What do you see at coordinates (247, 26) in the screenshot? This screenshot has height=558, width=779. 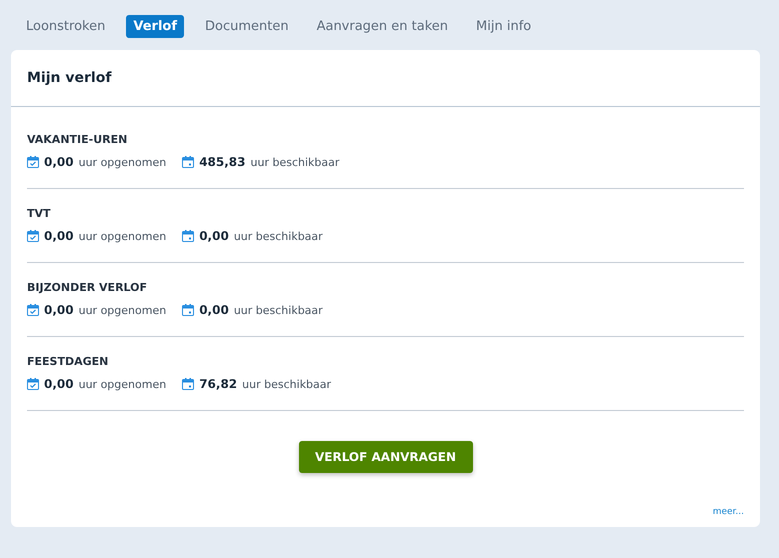 I see `tab: Documenten` at bounding box center [247, 26].